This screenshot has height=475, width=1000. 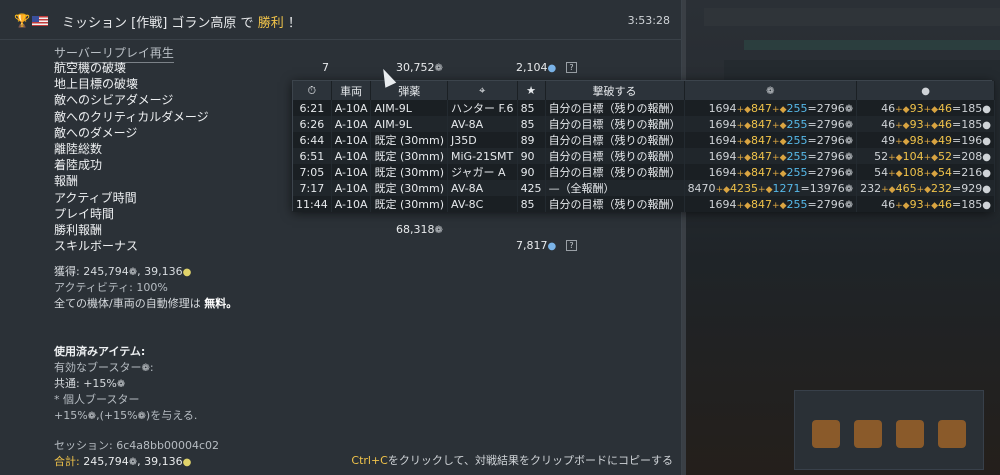 What do you see at coordinates (351, 90) in the screenshot?
I see `vehicle-col-header: 車両` at bounding box center [351, 90].